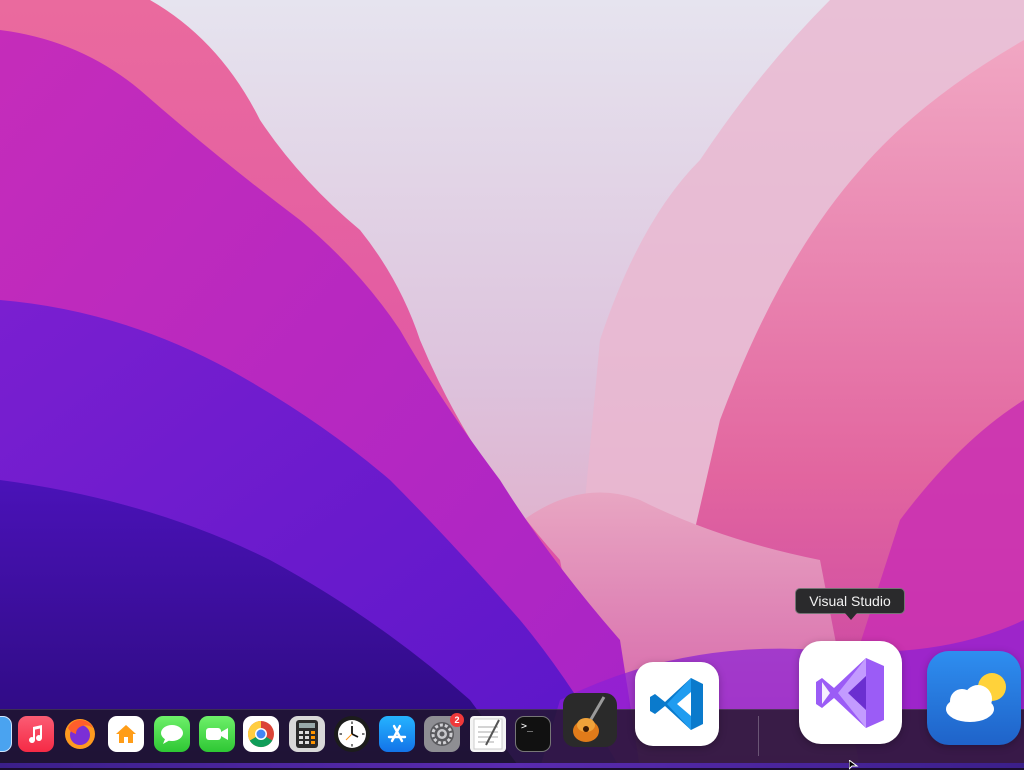 The height and width of the screenshot is (770, 1024). I want to click on dock-indicator-bar, so click(512, 765).